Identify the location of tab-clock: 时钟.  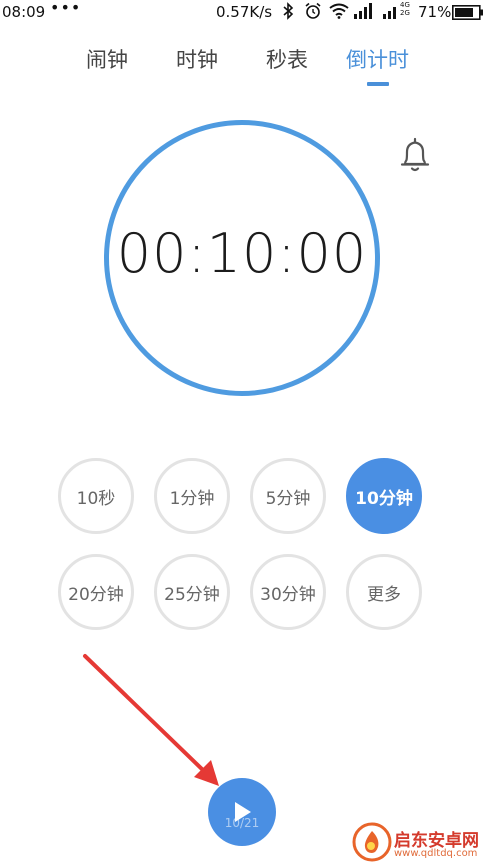
(197, 59).